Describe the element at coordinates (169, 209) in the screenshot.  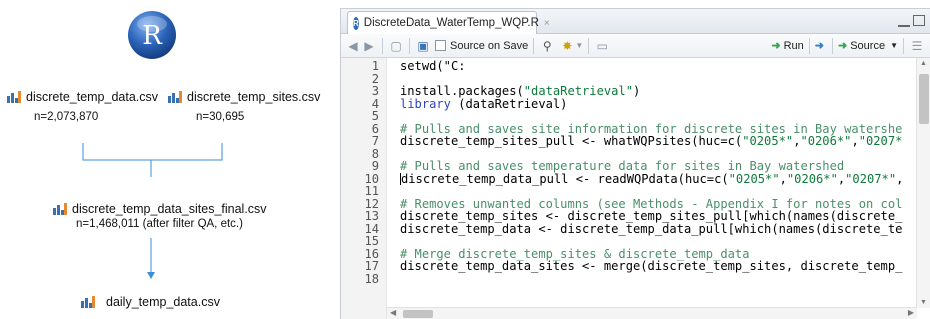
I see `node-label: discrete_temp_data_sites_final.csv` at that location.